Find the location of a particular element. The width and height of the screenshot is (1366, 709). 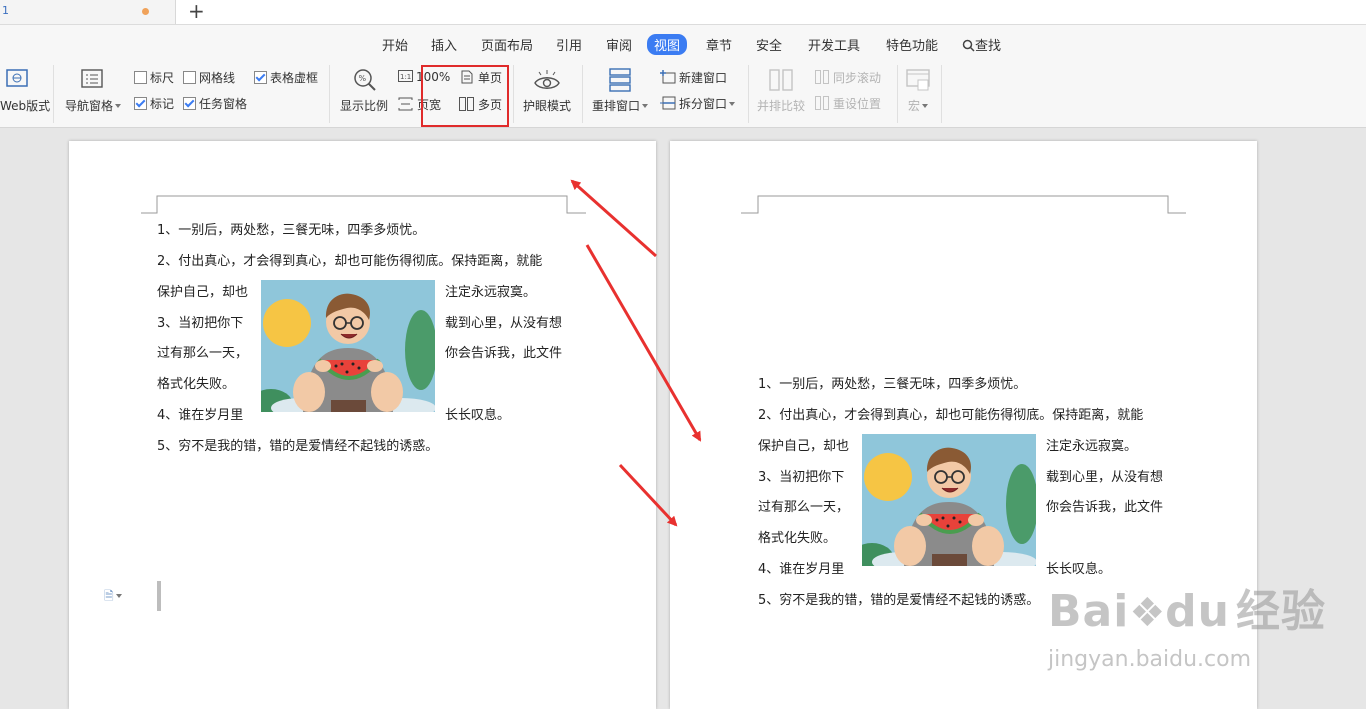

web-layout-icon is located at coordinates (17, 78).